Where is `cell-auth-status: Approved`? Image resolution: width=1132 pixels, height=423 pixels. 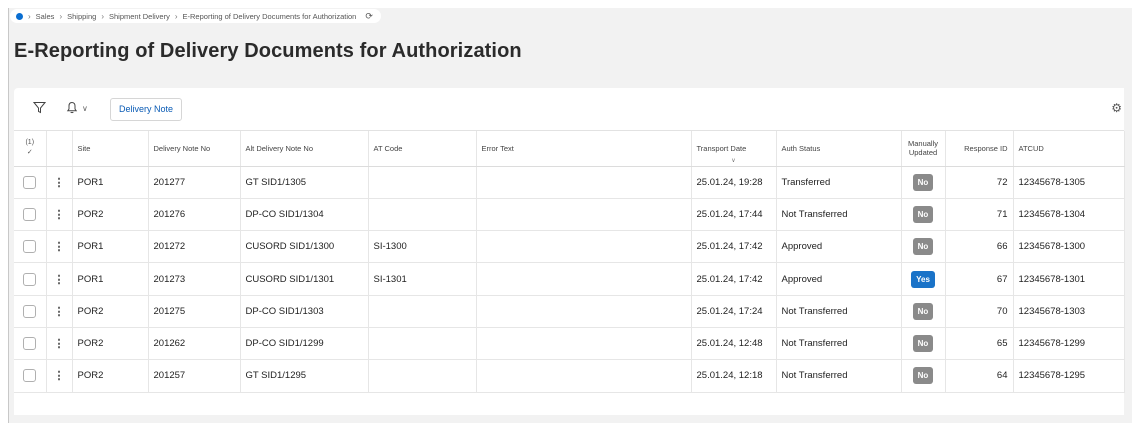
cell-auth-status: Approved is located at coordinates (839, 247).